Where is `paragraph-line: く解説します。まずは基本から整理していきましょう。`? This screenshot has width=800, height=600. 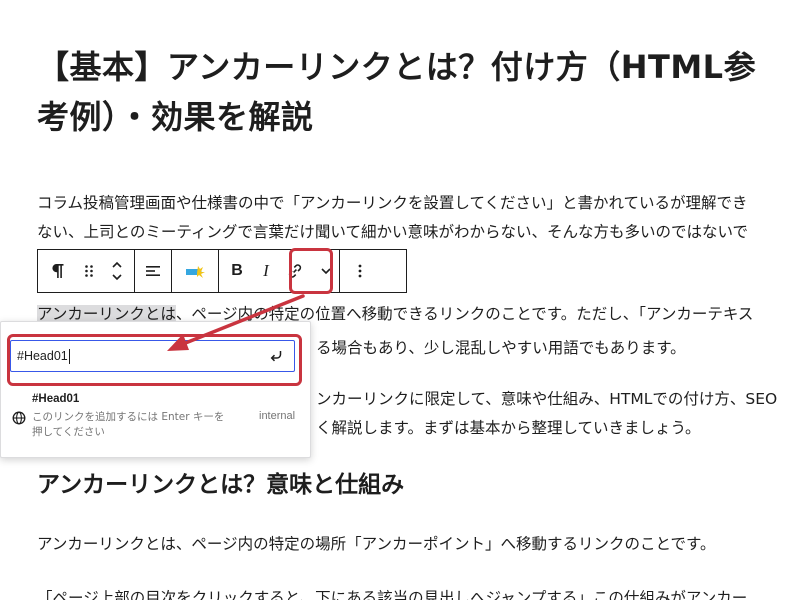 paragraph-line: く解説します。まずは基本から整理していきましょう。 is located at coordinates (508, 428).